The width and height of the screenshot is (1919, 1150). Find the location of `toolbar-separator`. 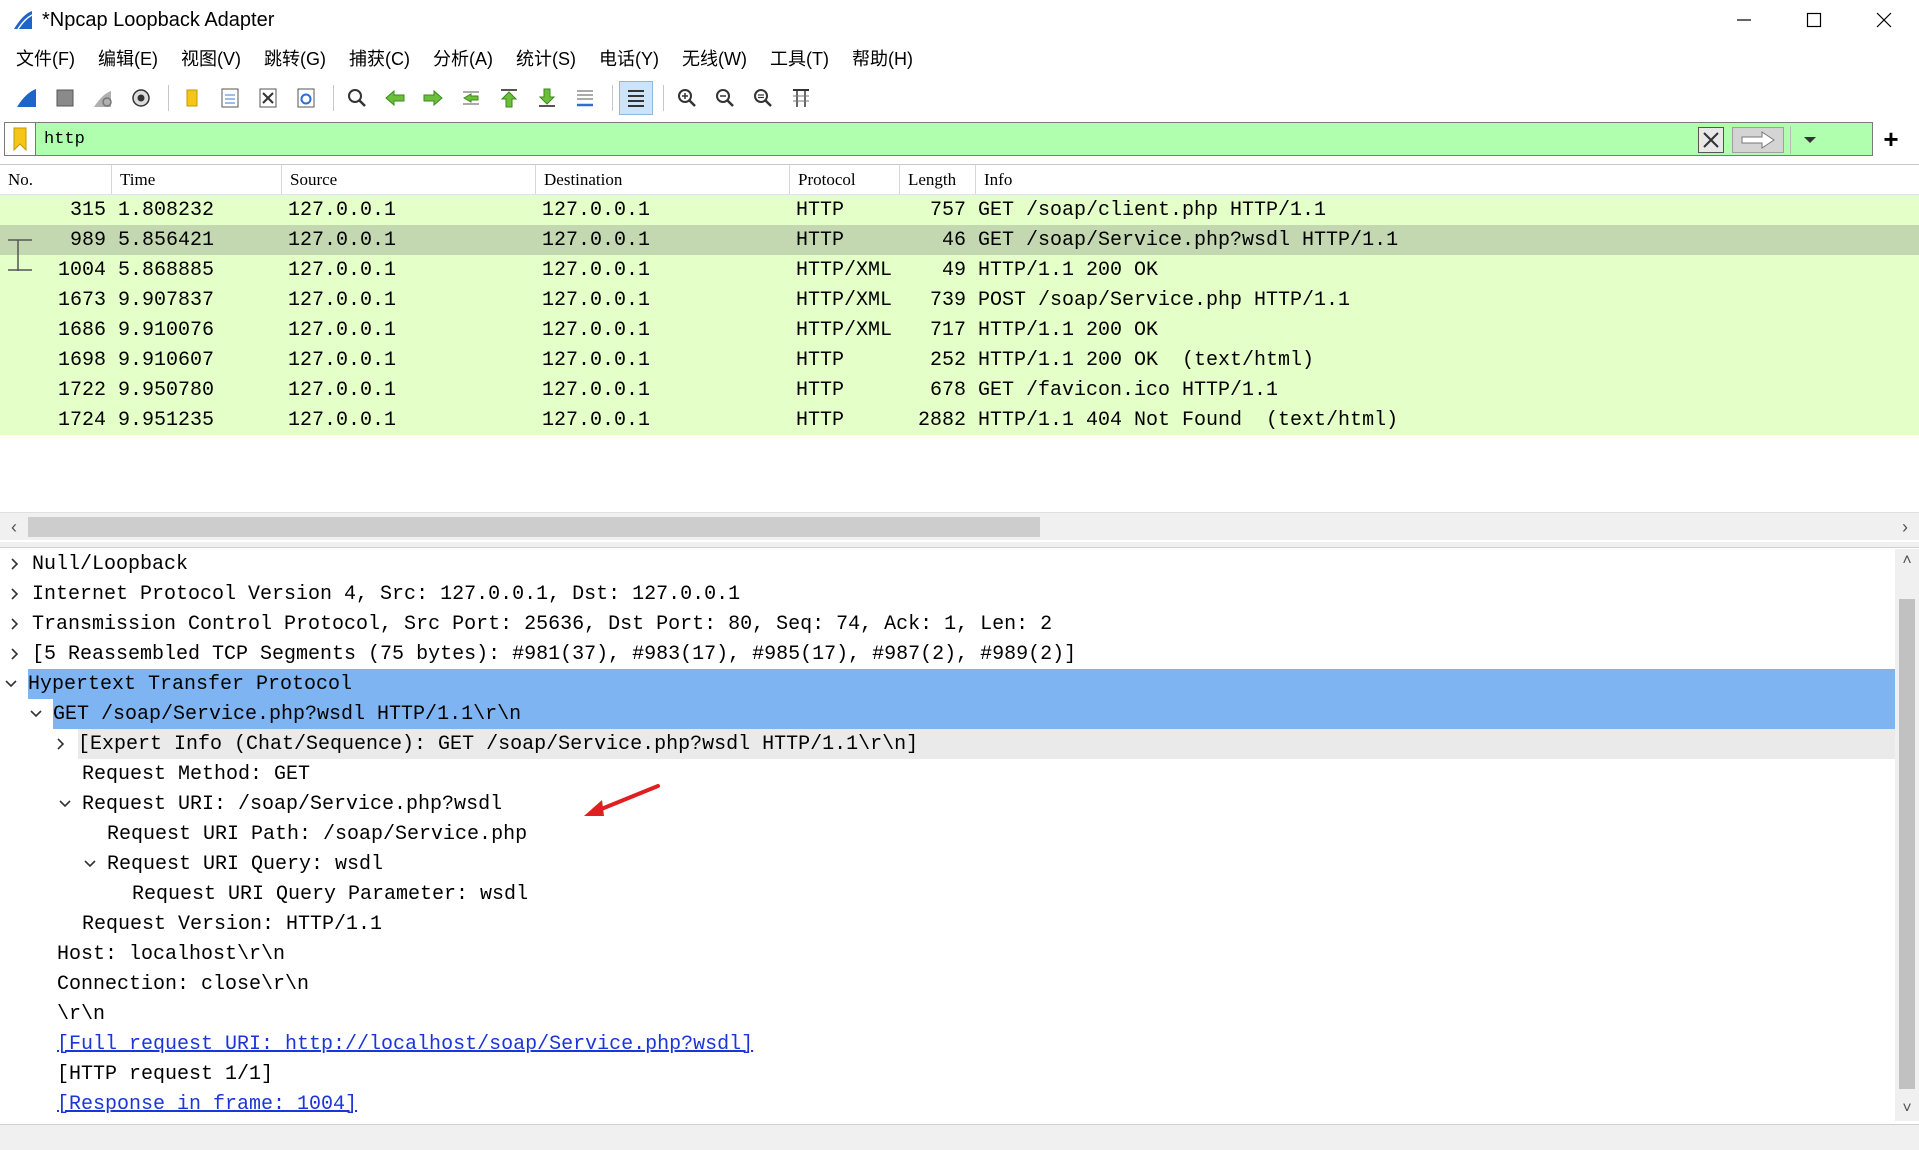

toolbar-separator is located at coordinates (663, 98).